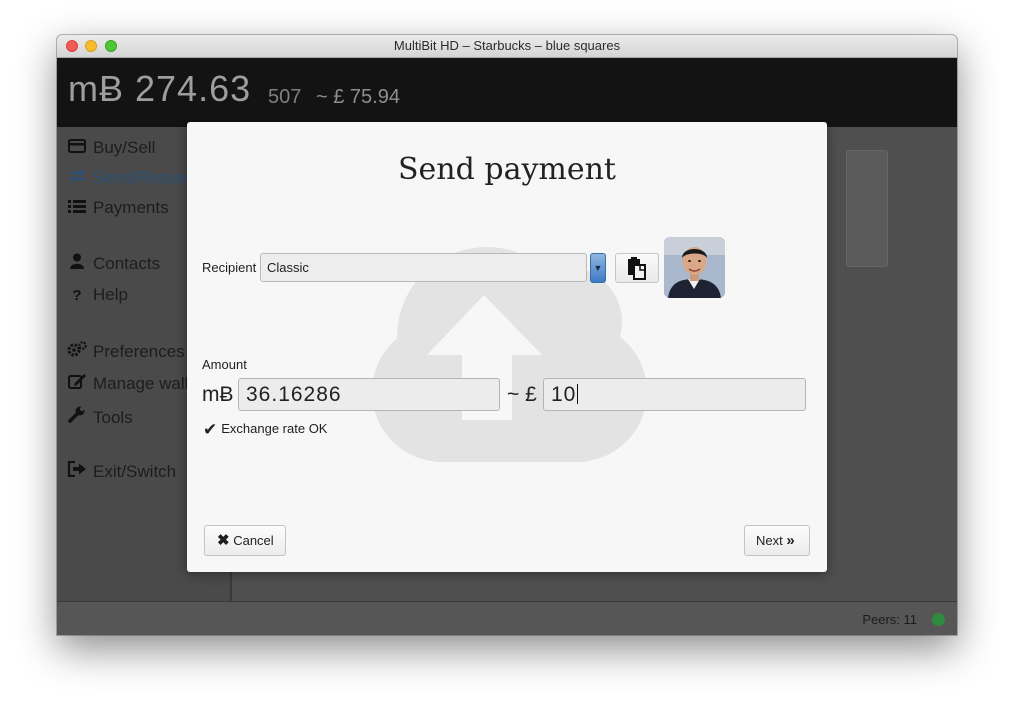  I want to click on balance-sub-digits: 507, so click(285, 97).